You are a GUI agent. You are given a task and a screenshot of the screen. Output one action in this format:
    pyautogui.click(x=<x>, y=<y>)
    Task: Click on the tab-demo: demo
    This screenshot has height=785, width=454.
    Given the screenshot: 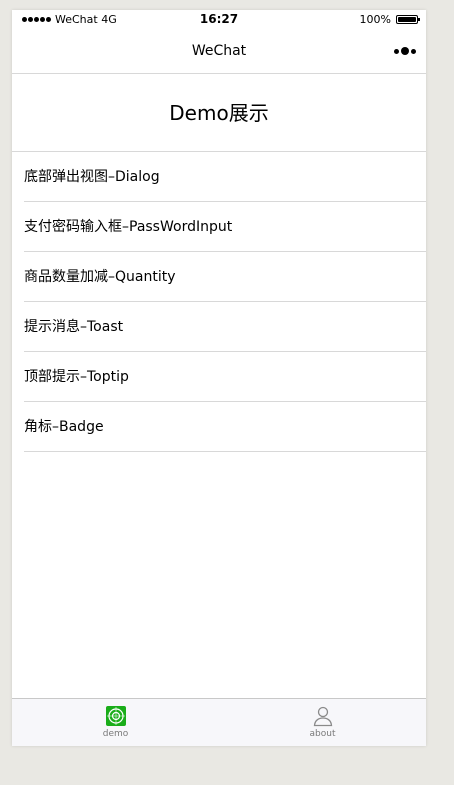 What is the action you would take?
    pyautogui.click(x=115, y=722)
    